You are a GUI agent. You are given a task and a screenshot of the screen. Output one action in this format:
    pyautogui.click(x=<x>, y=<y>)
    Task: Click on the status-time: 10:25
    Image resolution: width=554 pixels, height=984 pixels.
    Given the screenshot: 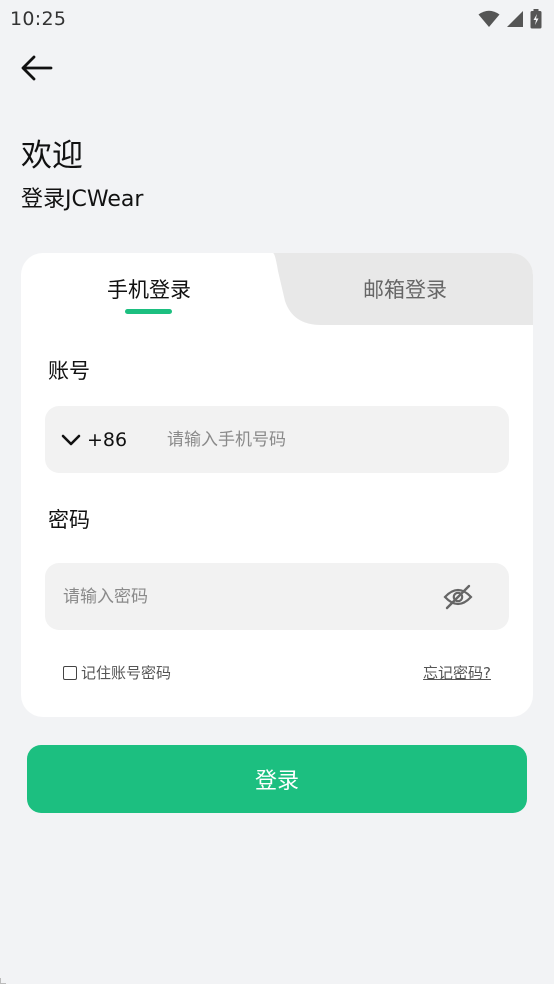 What is the action you would take?
    pyautogui.click(x=38, y=19)
    